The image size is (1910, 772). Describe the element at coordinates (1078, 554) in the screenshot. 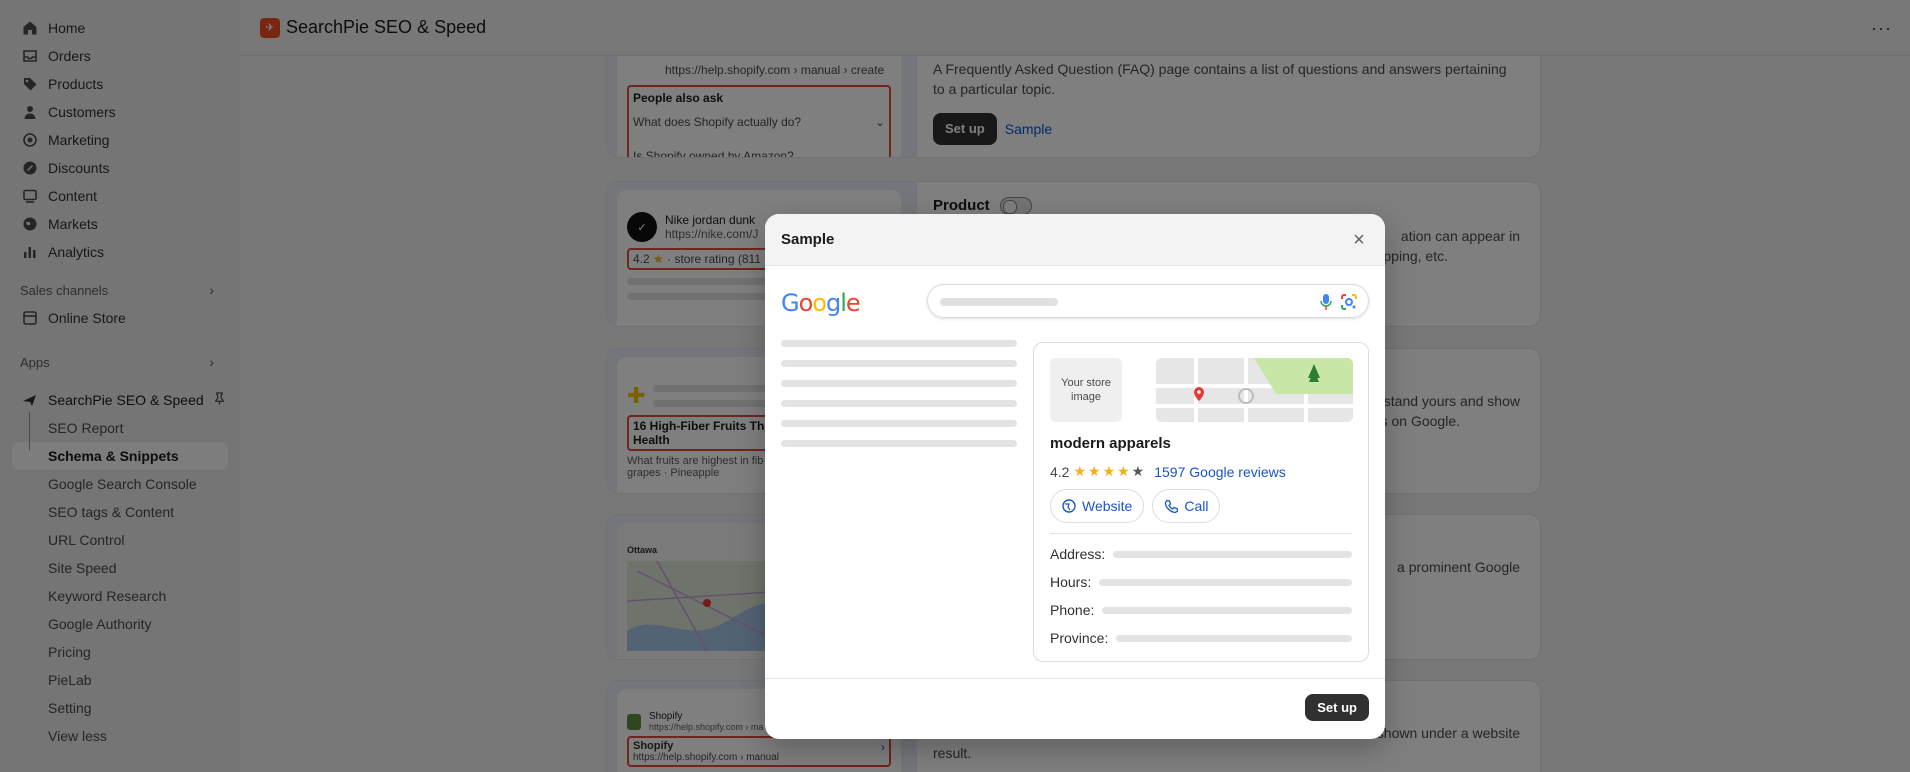

I see `address-label: Address:` at that location.